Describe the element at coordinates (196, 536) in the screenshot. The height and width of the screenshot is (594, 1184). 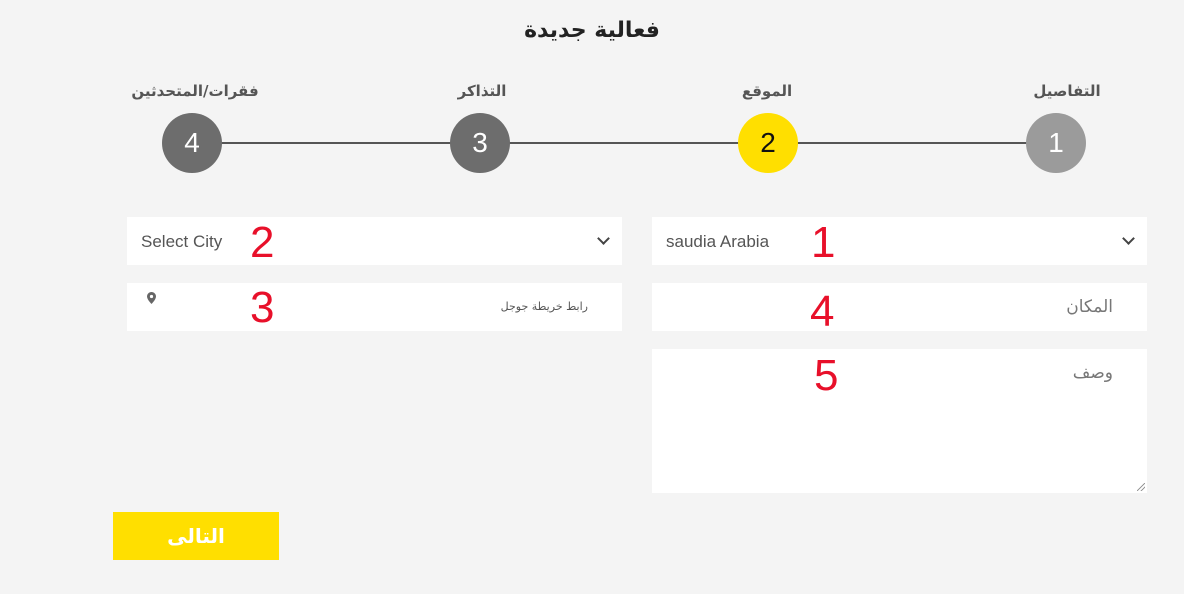
I see `next-button: التالى` at that location.